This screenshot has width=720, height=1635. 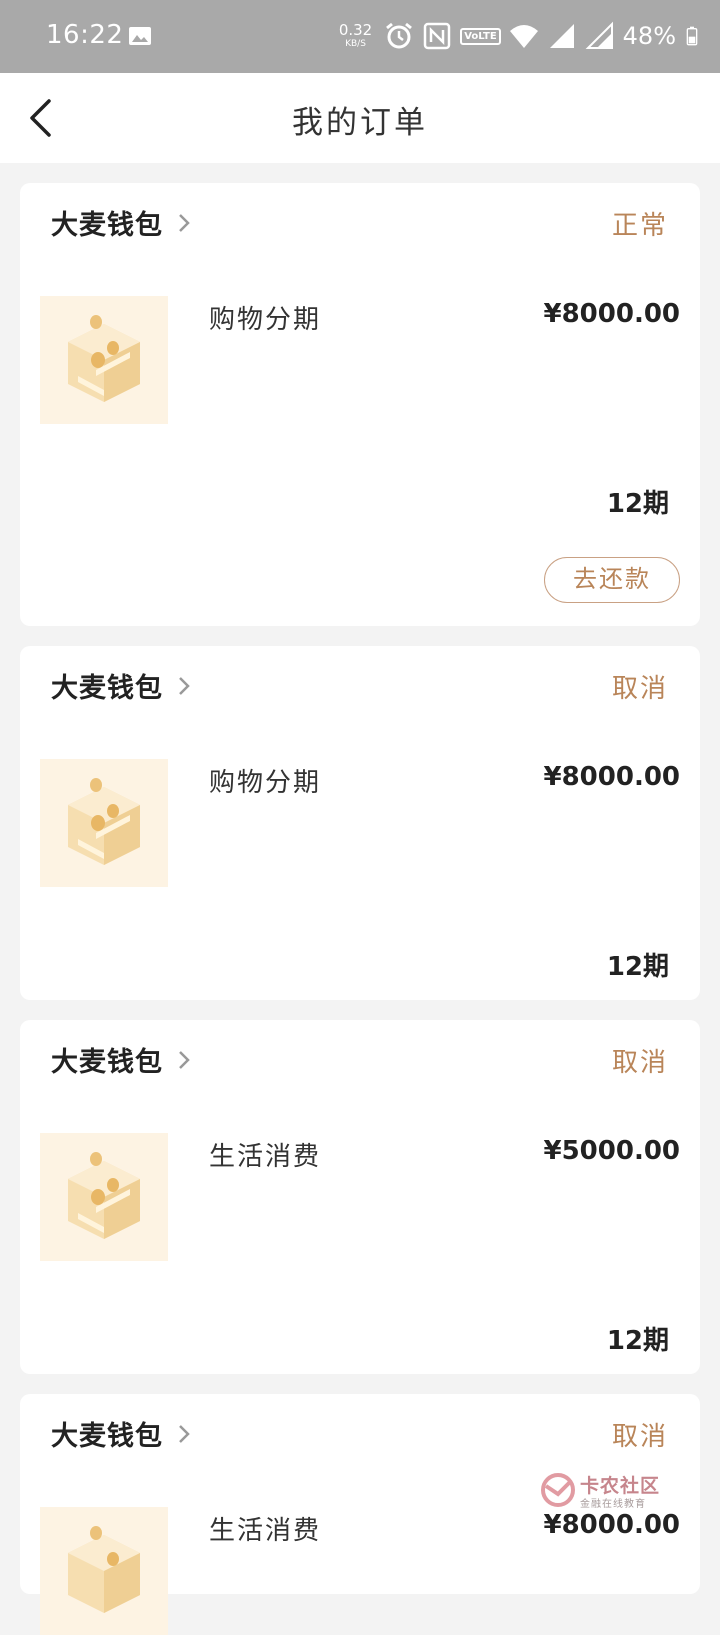 What do you see at coordinates (612, 580) in the screenshot?
I see `repay-button: 去还款` at bounding box center [612, 580].